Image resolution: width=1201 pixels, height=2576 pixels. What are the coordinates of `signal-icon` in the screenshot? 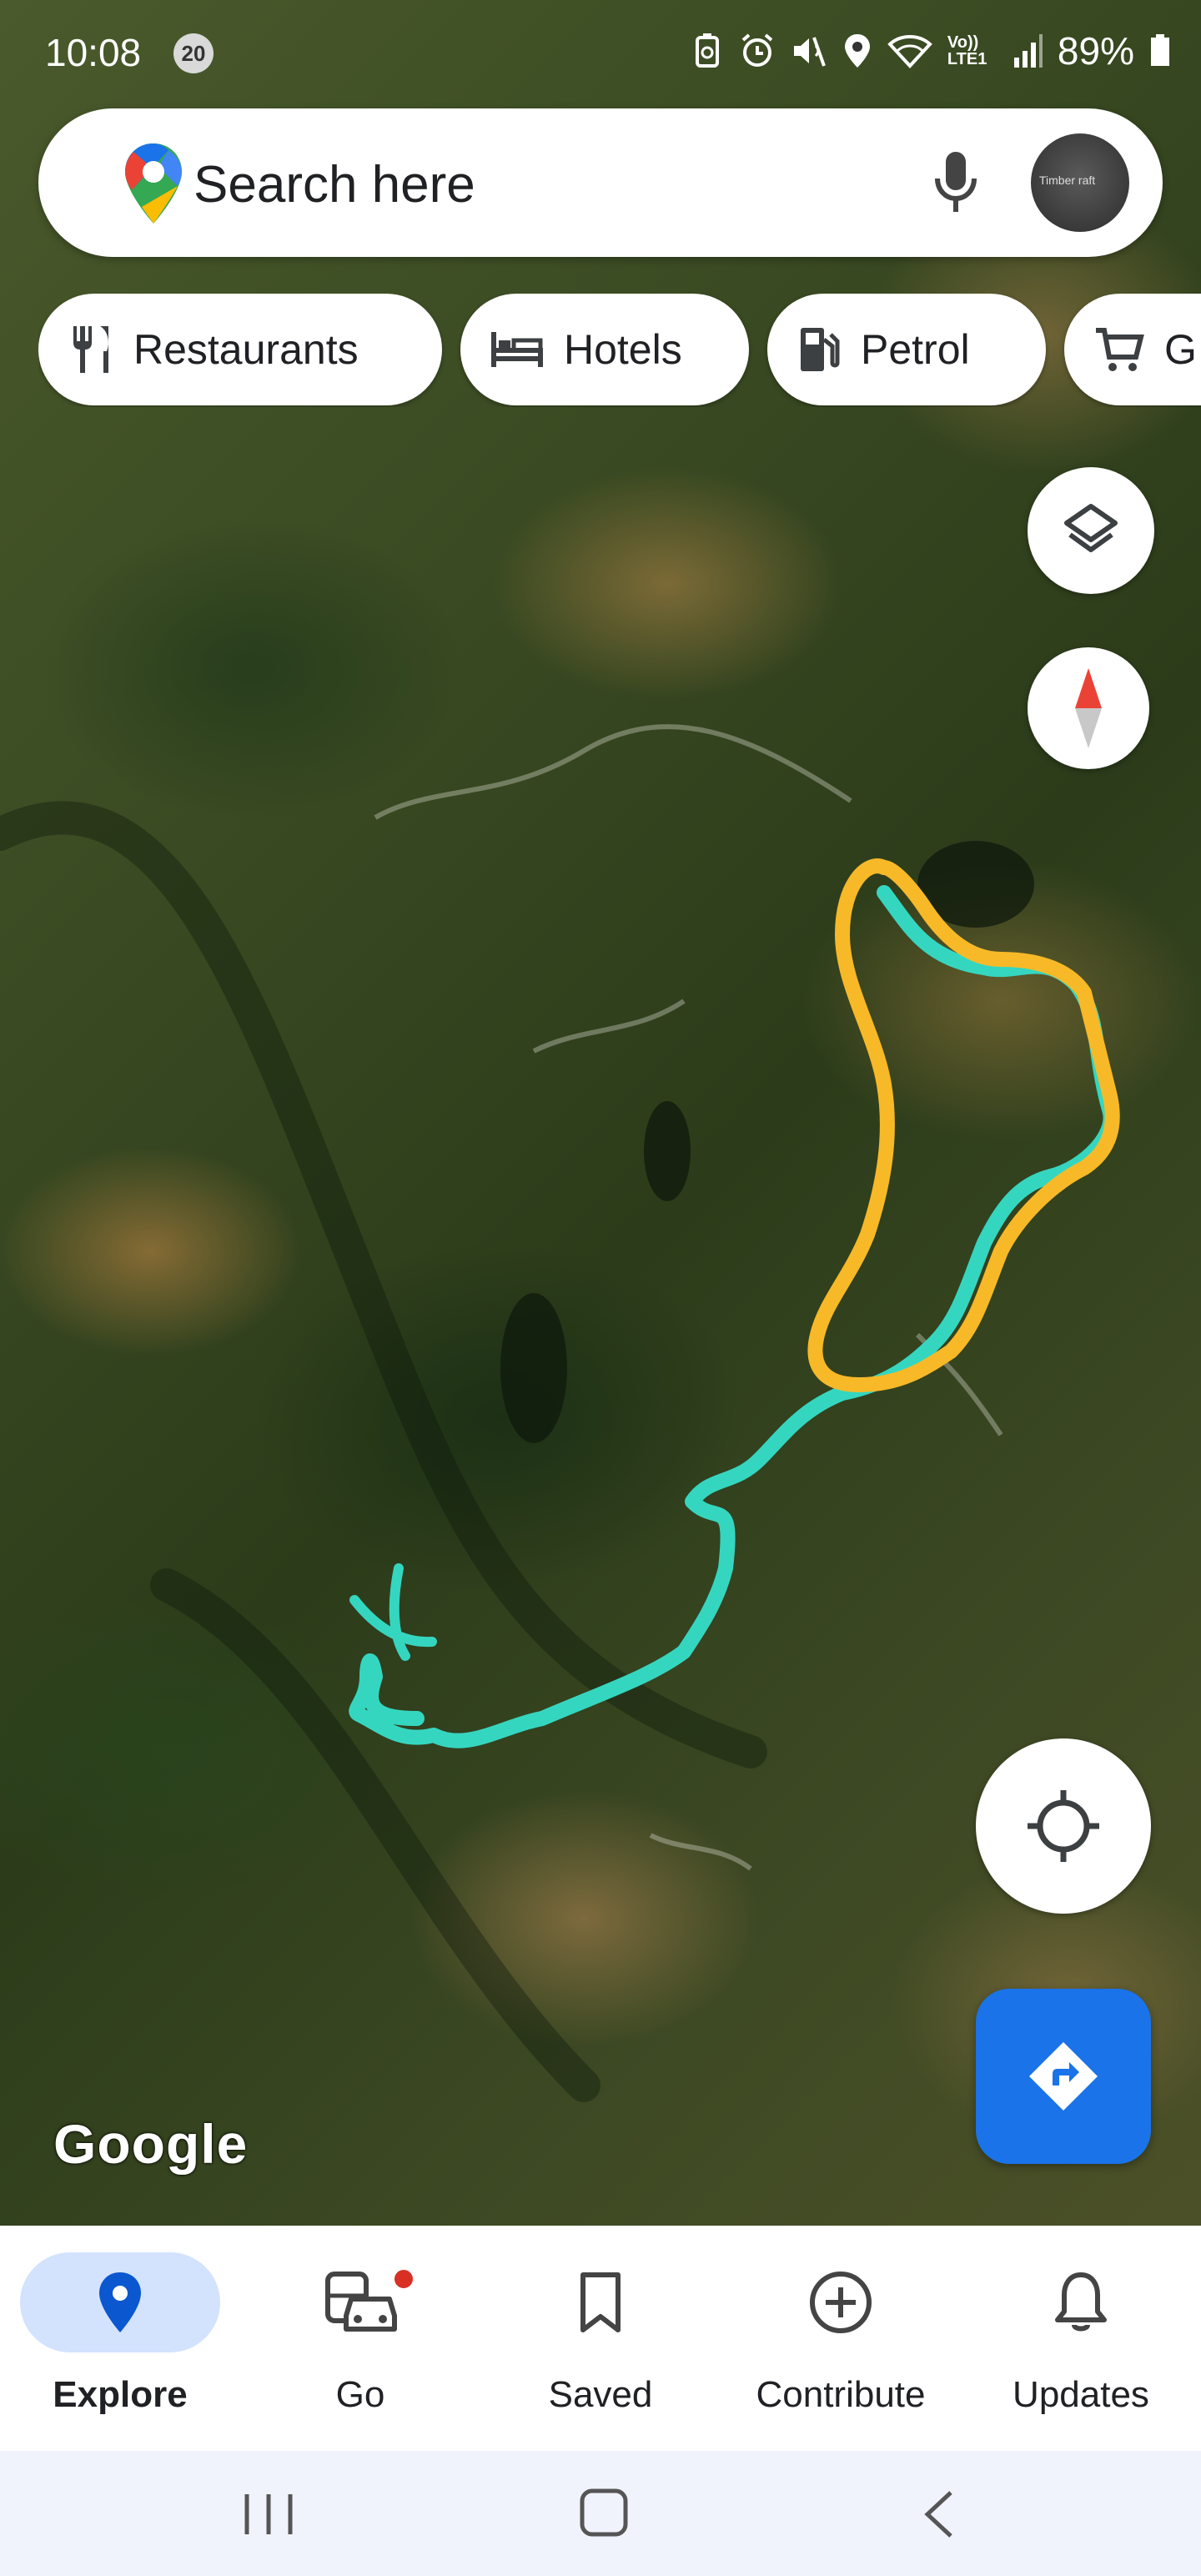 It's located at (1028, 51).